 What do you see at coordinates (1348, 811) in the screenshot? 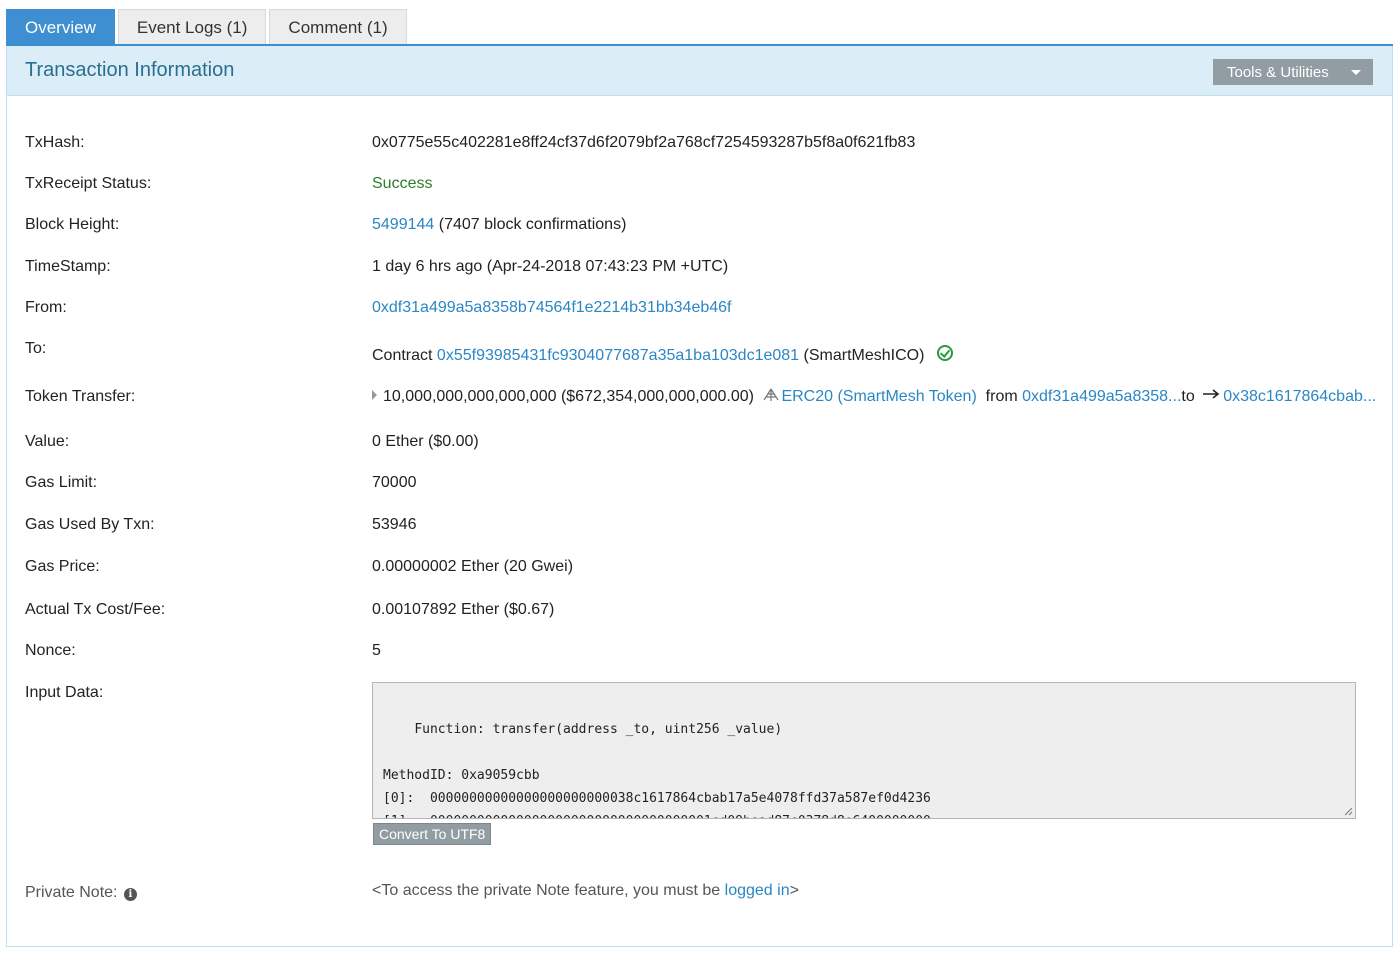
I see `resize-grip-icon` at bounding box center [1348, 811].